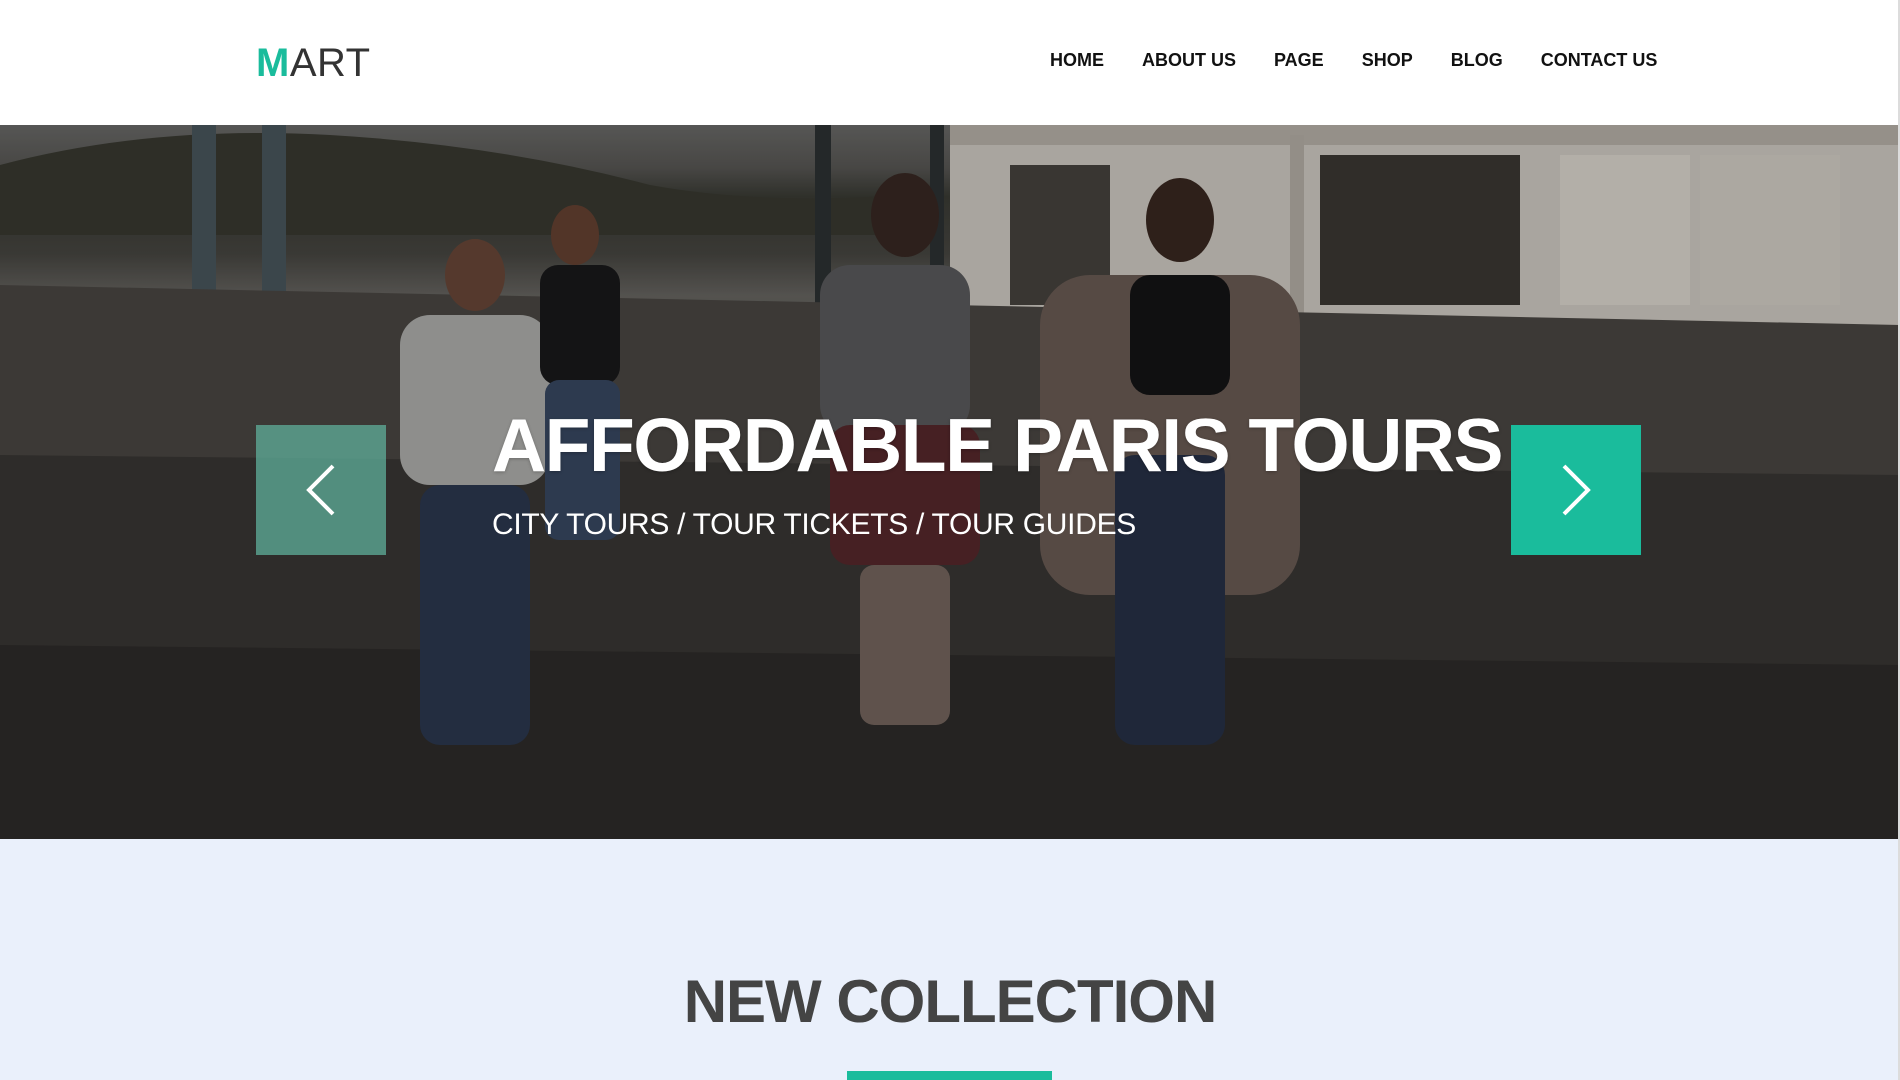 Image resolution: width=1900 pixels, height=1080 pixels. What do you see at coordinates (950, 1001) in the screenshot?
I see `section-title: NEW COLLECTION` at bounding box center [950, 1001].